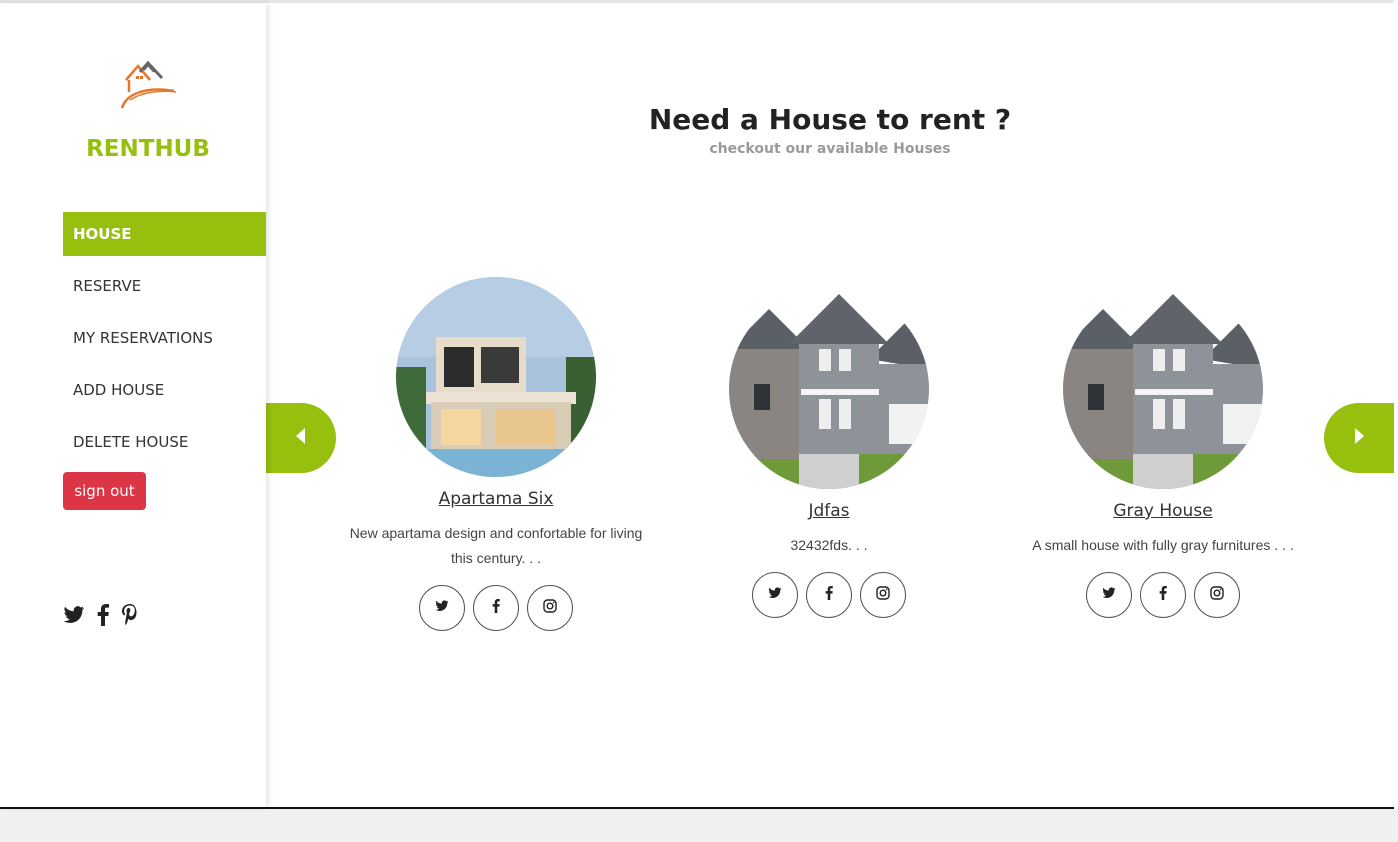  I want to click on nav-item-reserve: RESERVE, so click(164, 286).